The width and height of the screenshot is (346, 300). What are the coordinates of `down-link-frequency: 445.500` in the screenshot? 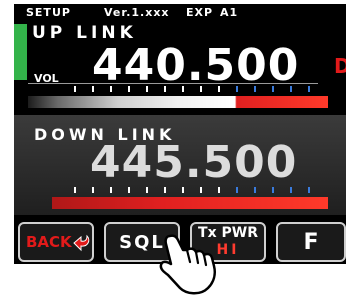 It's located at (193, 162).